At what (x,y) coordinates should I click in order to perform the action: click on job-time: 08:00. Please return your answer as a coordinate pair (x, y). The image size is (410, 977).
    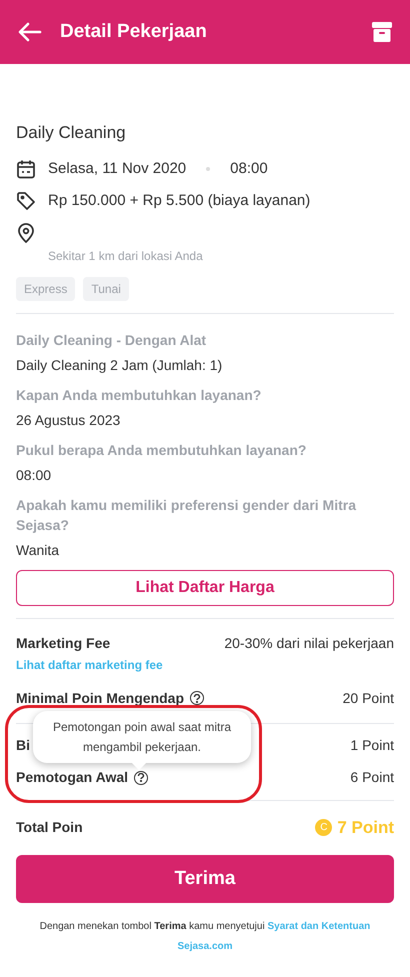
    Looking at the image, I should click on (249, 168).